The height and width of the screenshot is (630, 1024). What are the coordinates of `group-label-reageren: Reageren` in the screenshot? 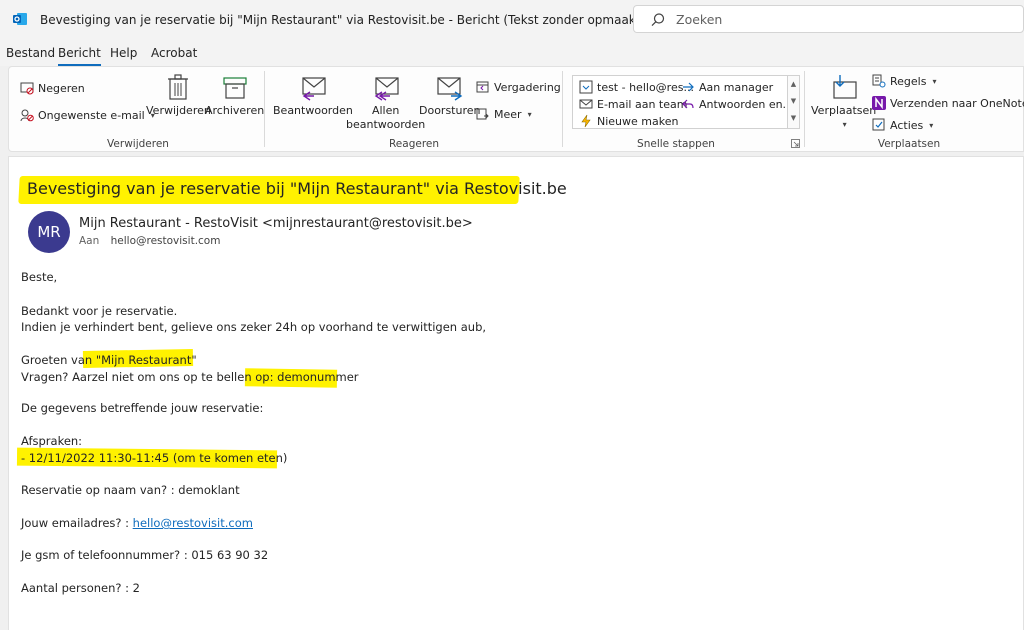 It's located at (414, 144).